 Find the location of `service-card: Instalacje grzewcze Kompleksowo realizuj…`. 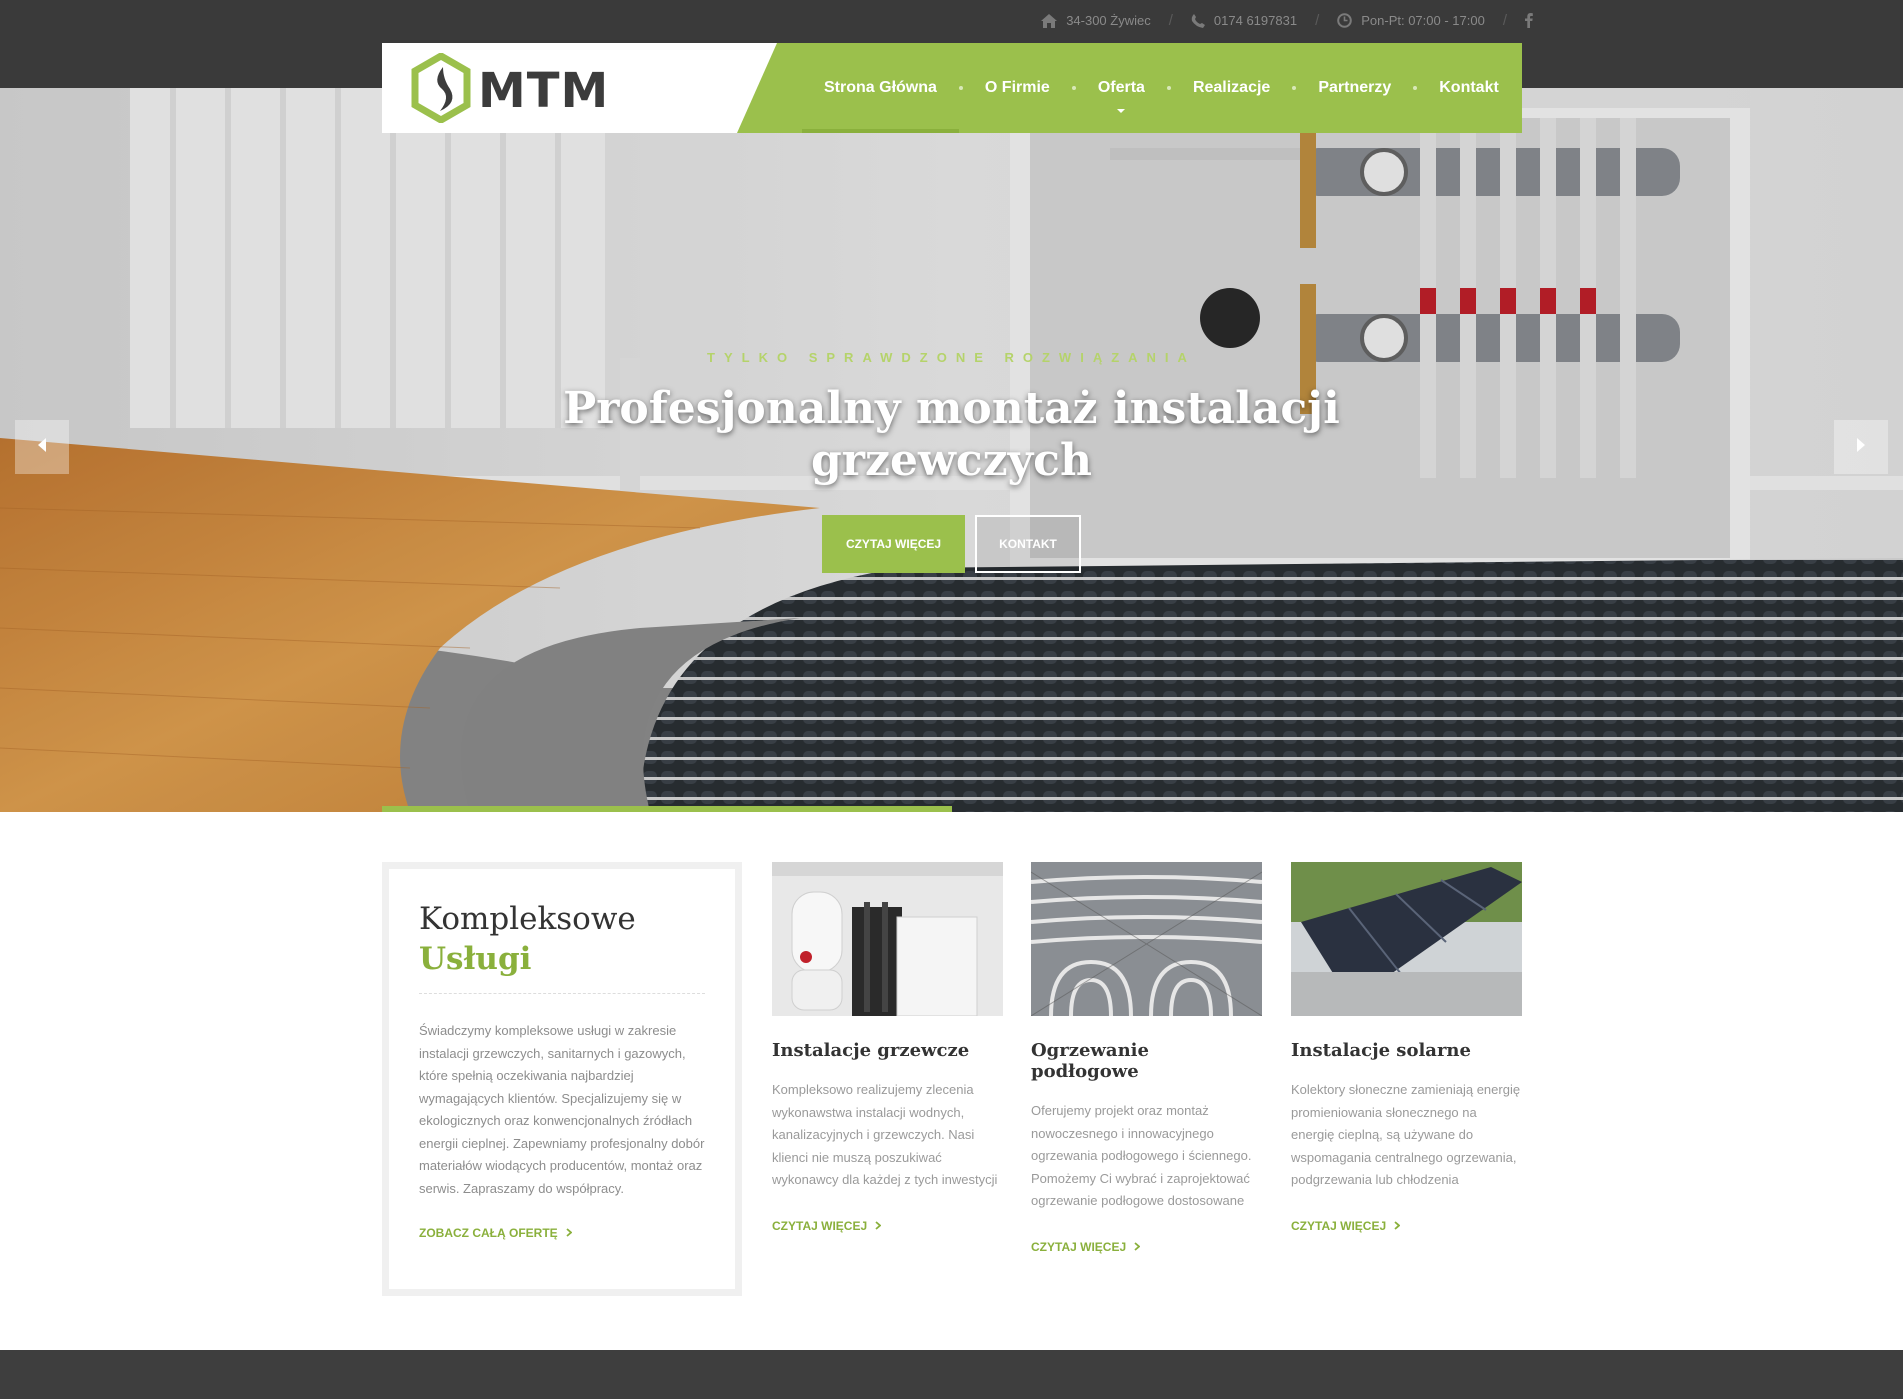

service-card: Instalacje grzewcze Kompleksowo realizuj… is located at coordinates (887, 1047).